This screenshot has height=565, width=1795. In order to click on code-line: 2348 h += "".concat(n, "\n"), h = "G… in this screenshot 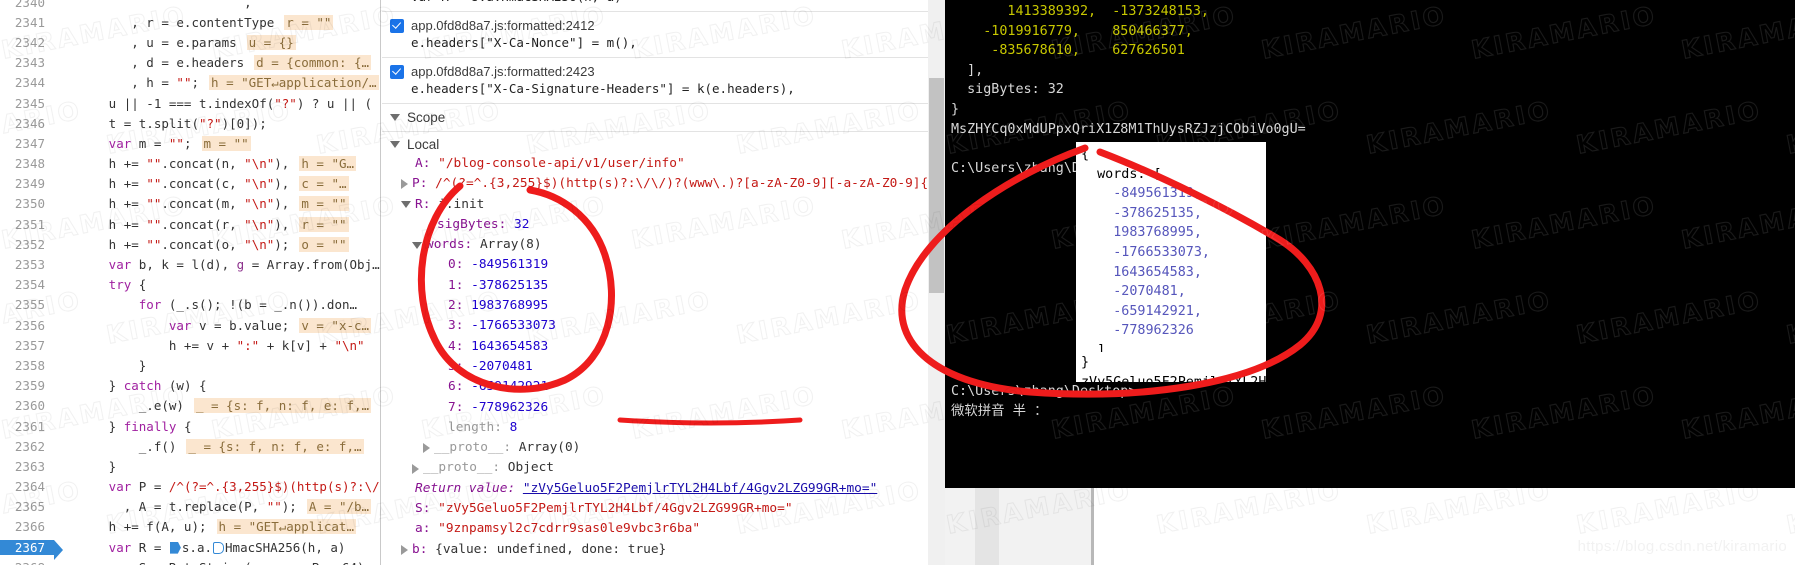, I will do `click(190, 164)`.